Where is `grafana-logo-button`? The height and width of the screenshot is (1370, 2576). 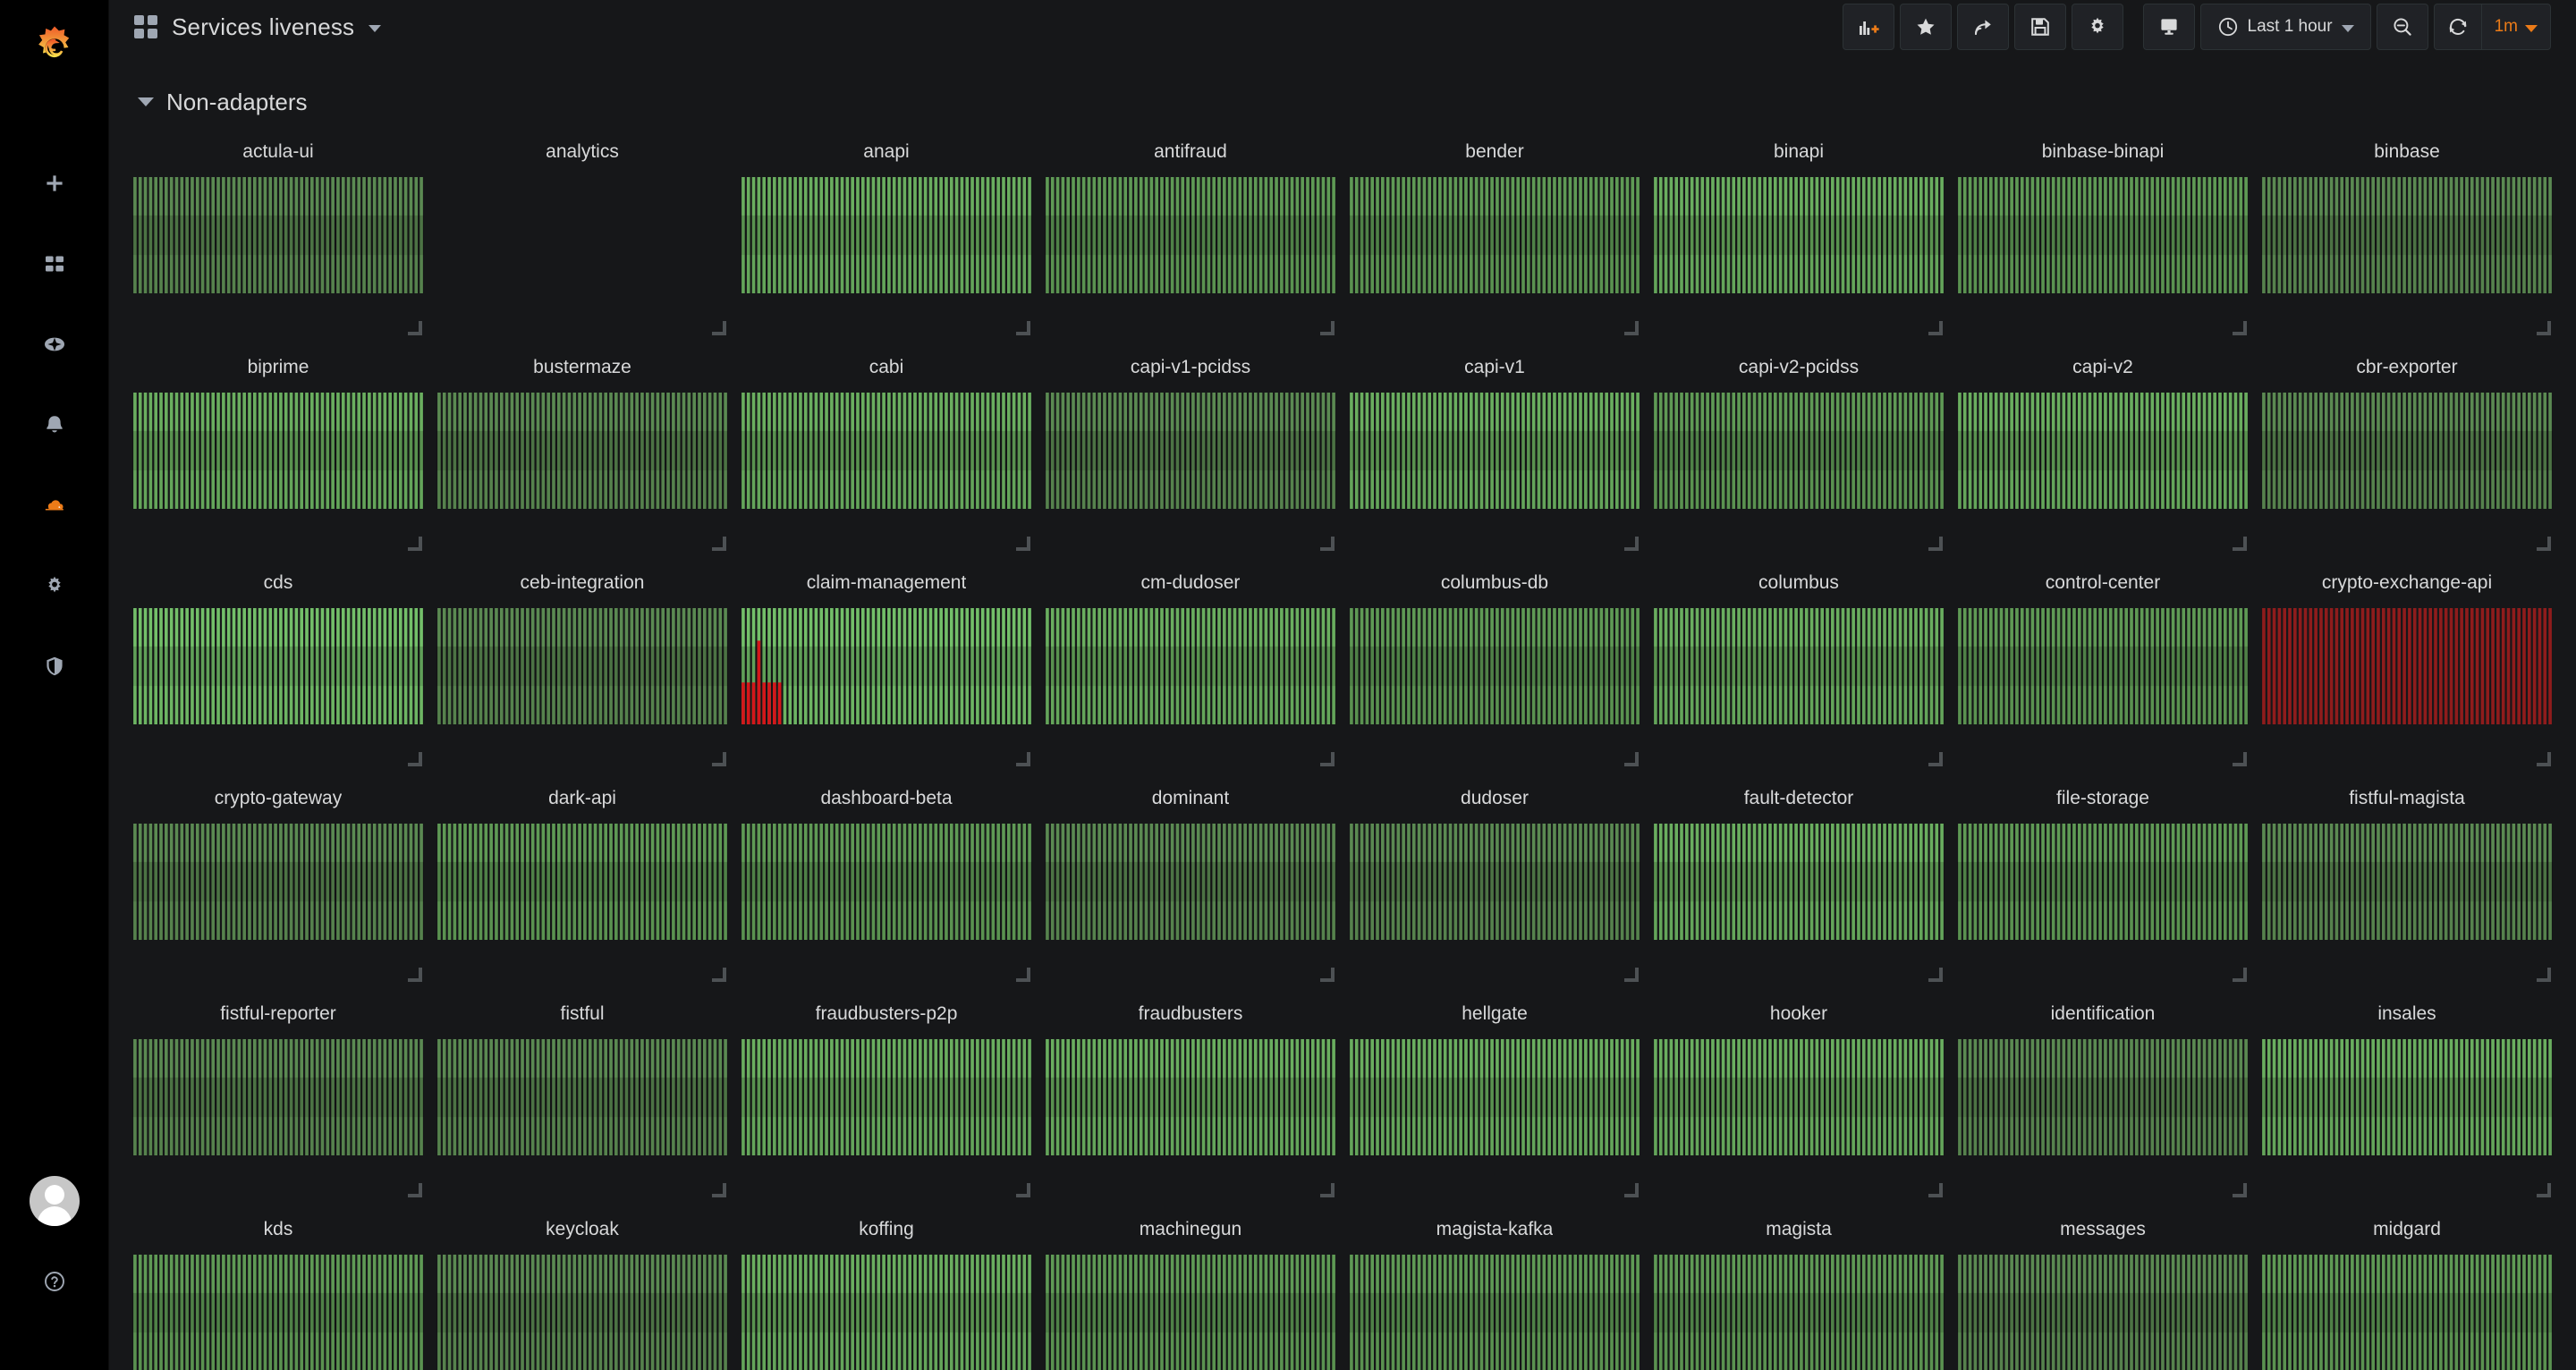
grafana-logo-button is located at coordinates (54, 49).